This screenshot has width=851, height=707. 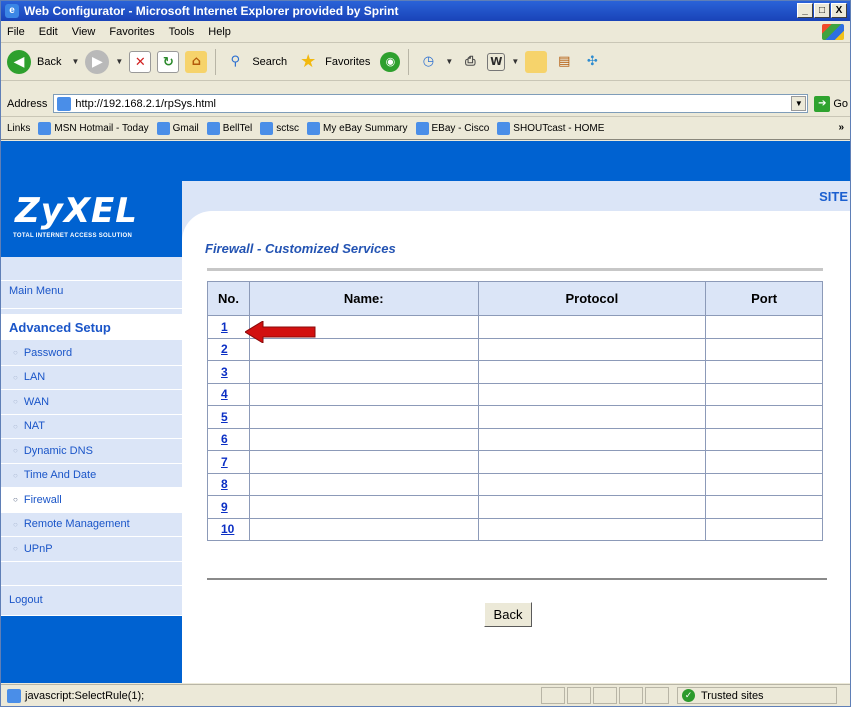 I want to click on rule-link: 5, so click(x=218, y=417).